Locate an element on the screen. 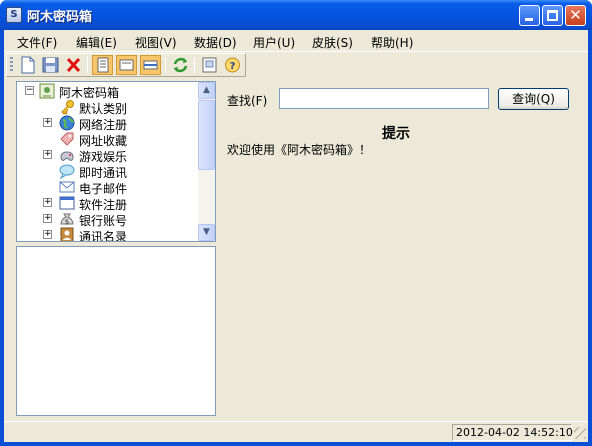 The image size is (592, 446). status-bar: 2012-04-02 14:52:10 is located at coordinates (296, 431).